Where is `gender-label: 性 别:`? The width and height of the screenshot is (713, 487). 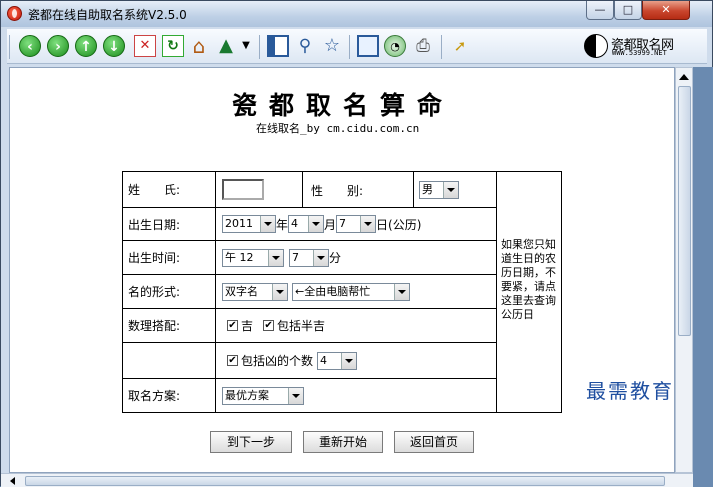 gender-label: 性 别: is located at coordinates (337, 190).